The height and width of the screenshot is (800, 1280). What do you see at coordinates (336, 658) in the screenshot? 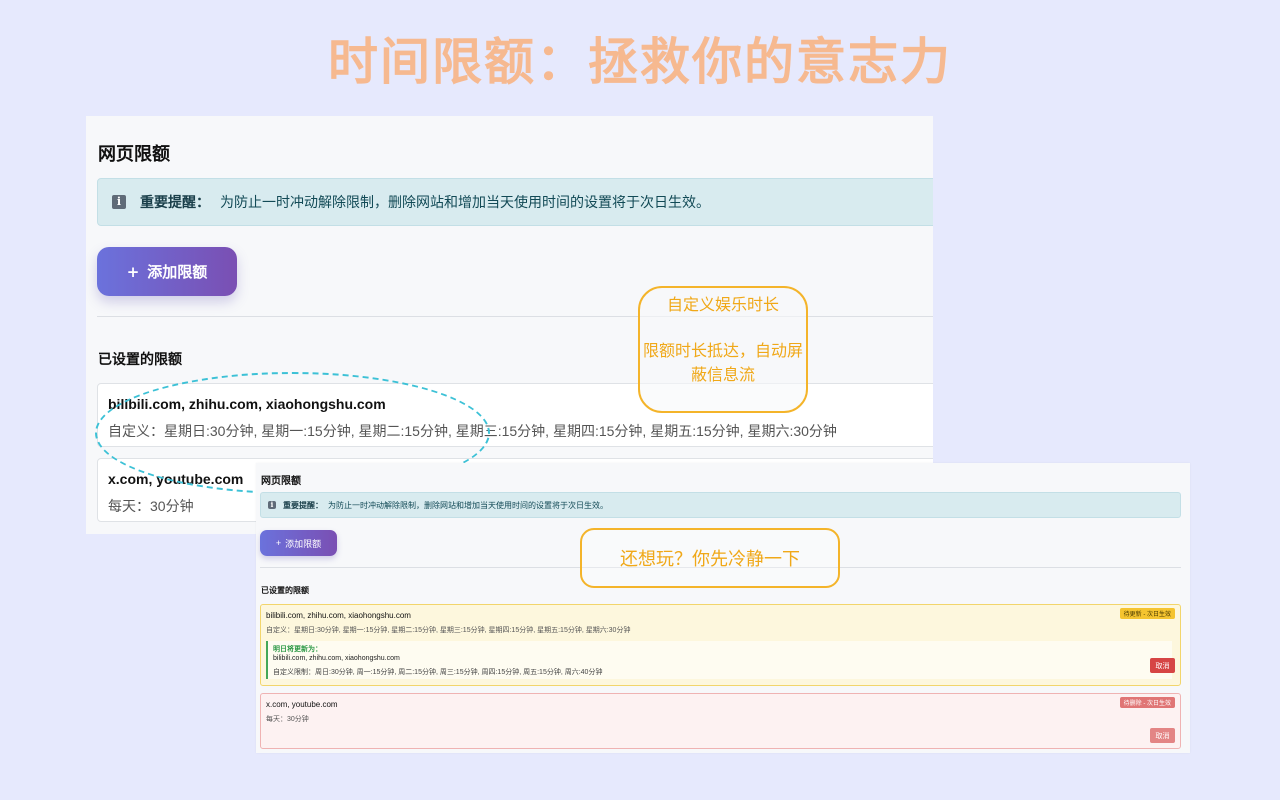
I see `update-domains: bilibili.com, zhihu.com, xiaohongshu.com` at bounding box center [336, 658].